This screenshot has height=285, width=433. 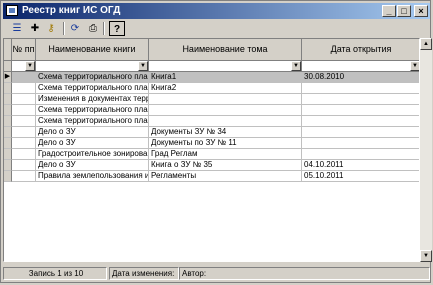 I want to click on status-bar: Запись 1 из 10 Дата изменения: Автор:, so click(x=216, y=273).